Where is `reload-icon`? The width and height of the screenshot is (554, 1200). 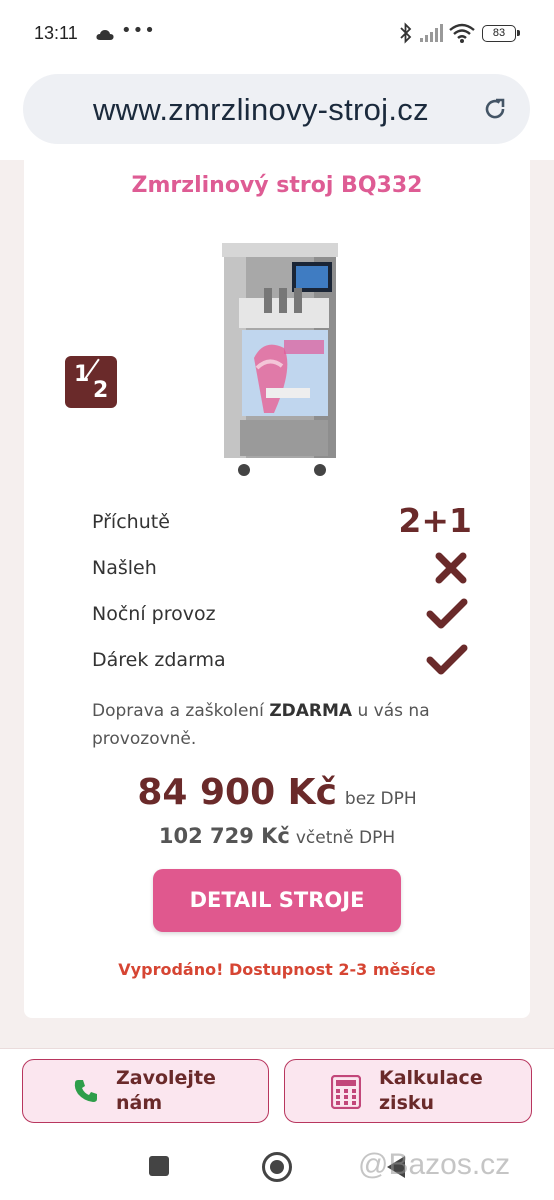
reload-icon is located at coordinates (495, 111).